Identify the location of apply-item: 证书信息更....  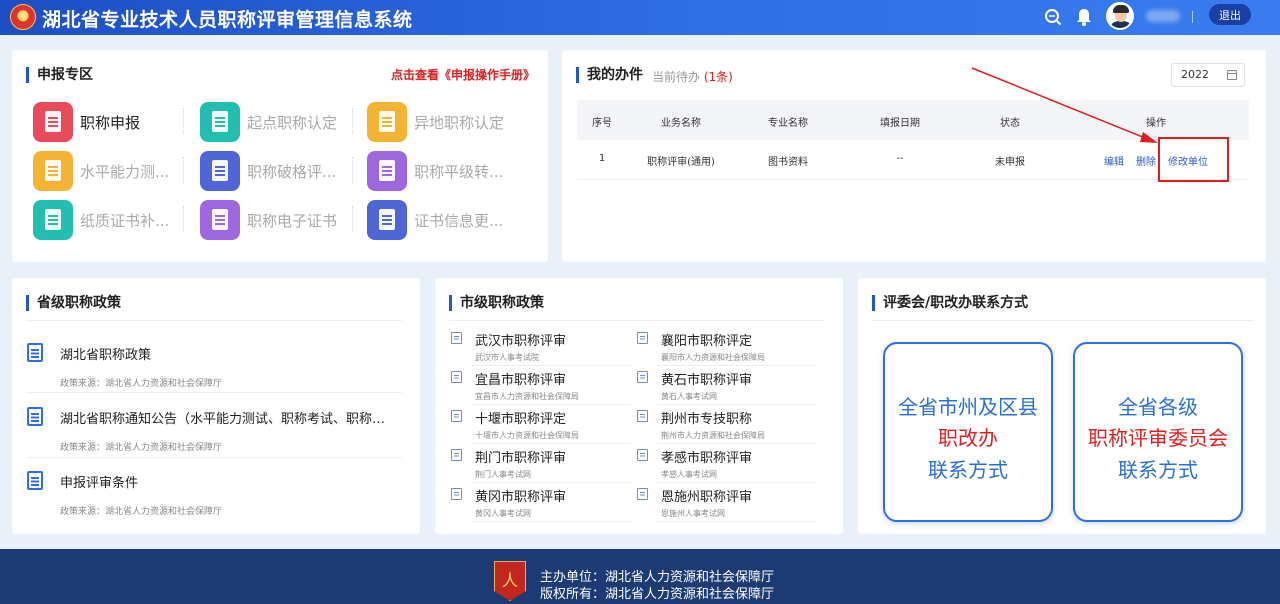
(442, 220).